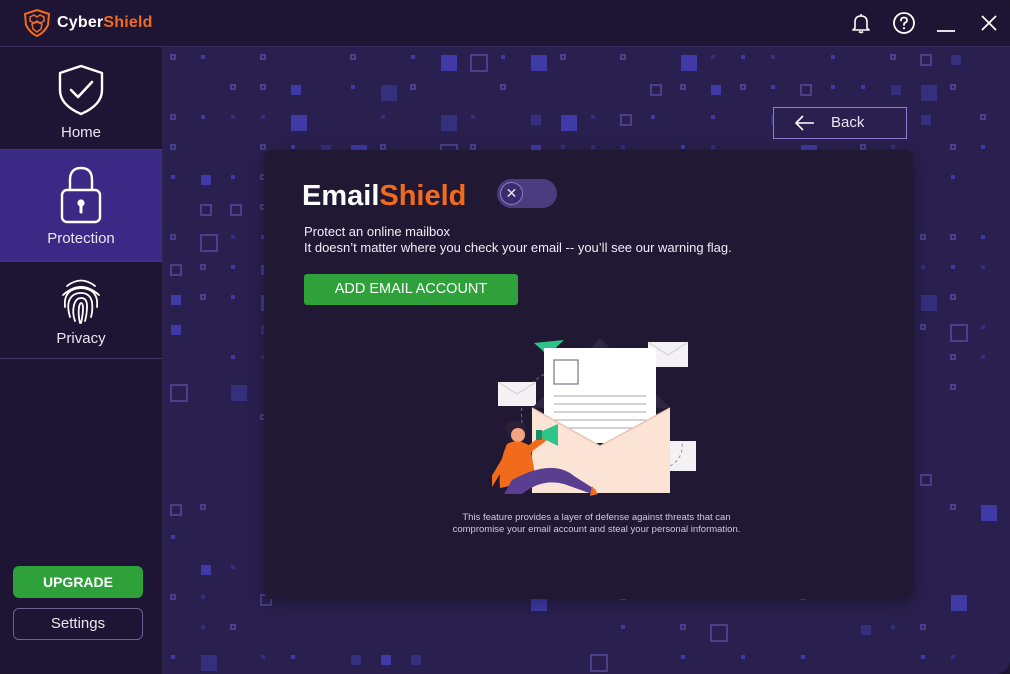  I want to click on help-icon, so click(904, 23).